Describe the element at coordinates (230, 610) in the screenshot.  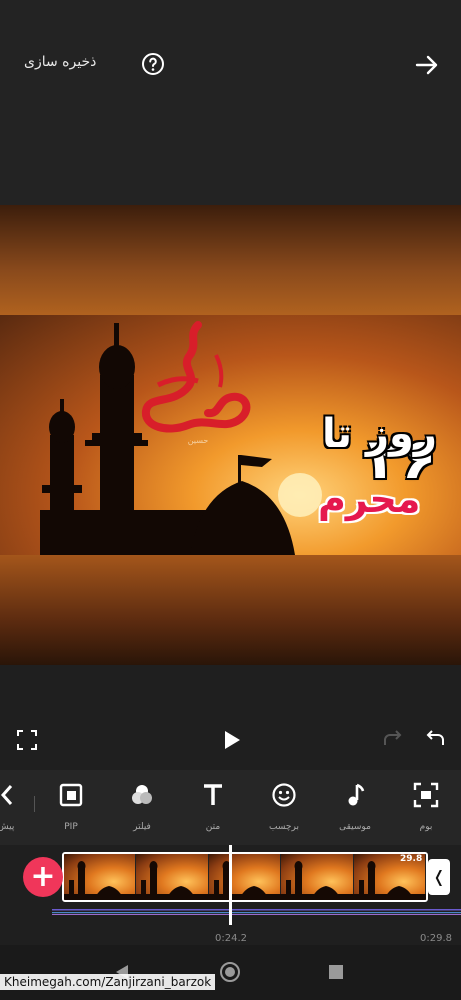
I see `blurred-background-bottom` at that location.